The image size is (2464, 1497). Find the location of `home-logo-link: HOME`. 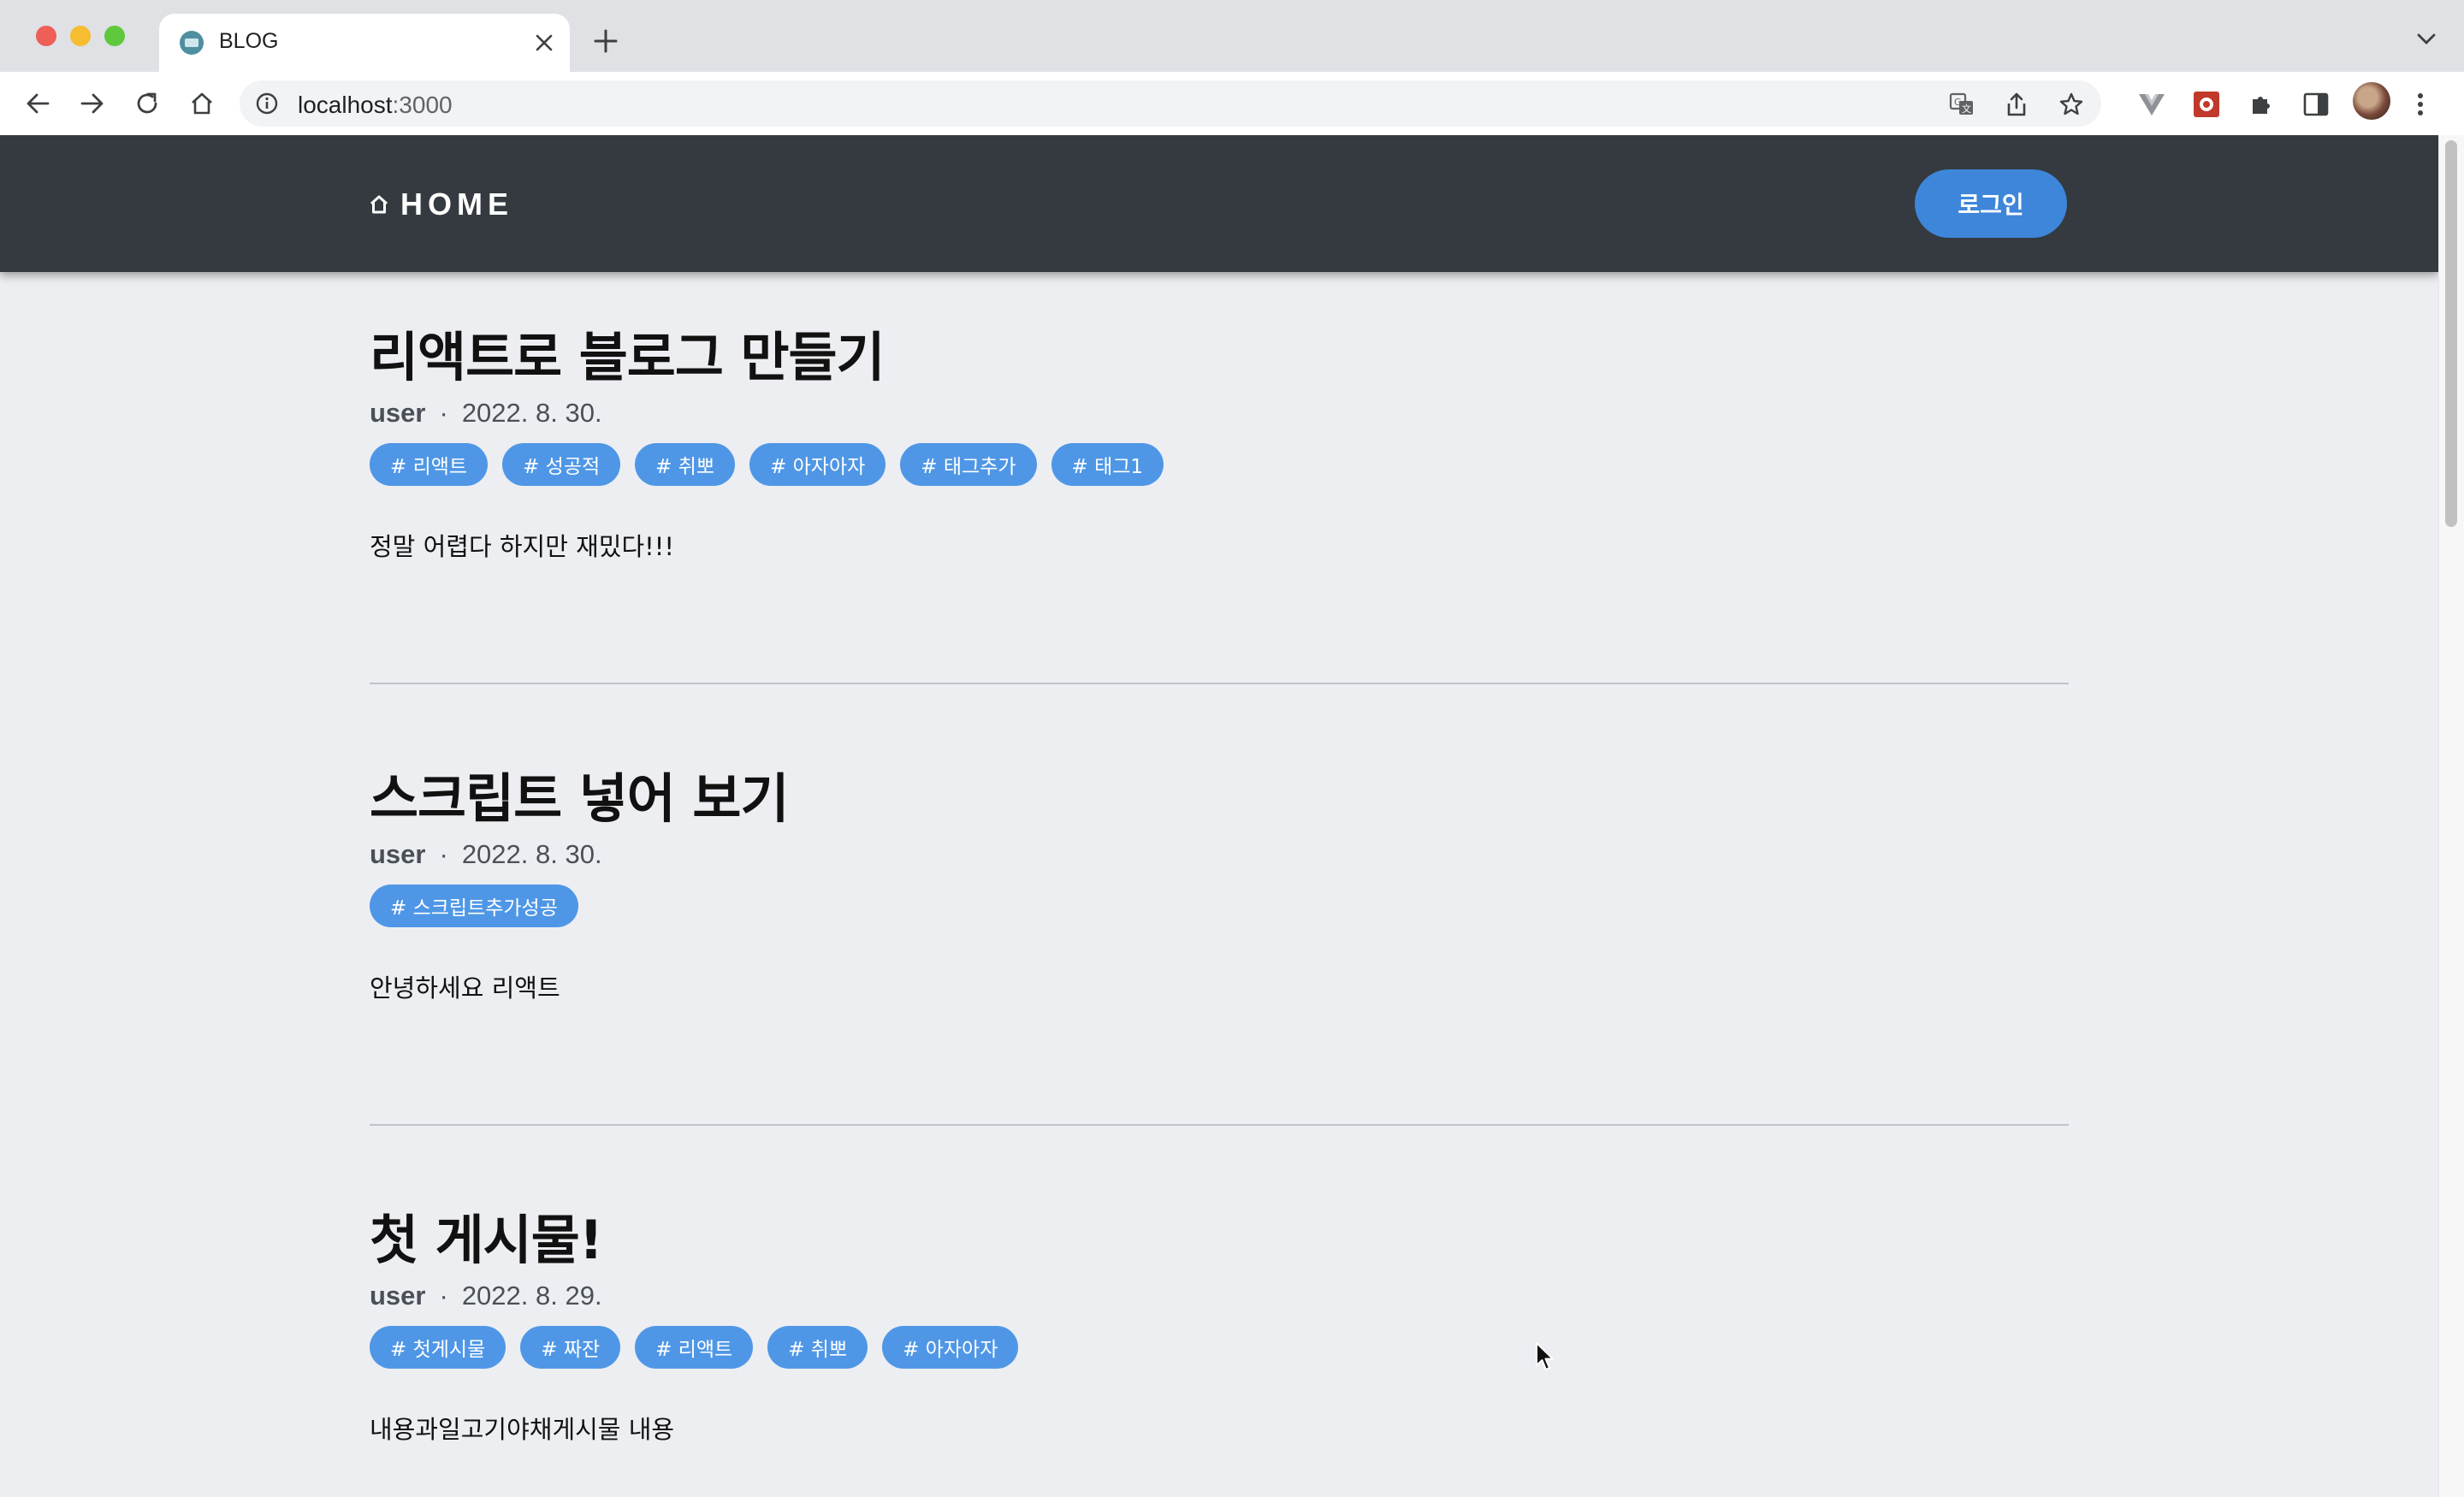

home-logo-link: HOME is located at coordinates (441, 204).